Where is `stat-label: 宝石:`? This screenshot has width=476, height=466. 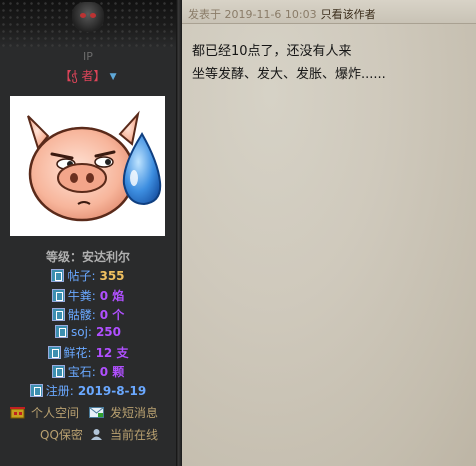 stat-label: 宝石: is located at coordinates (81, 372).